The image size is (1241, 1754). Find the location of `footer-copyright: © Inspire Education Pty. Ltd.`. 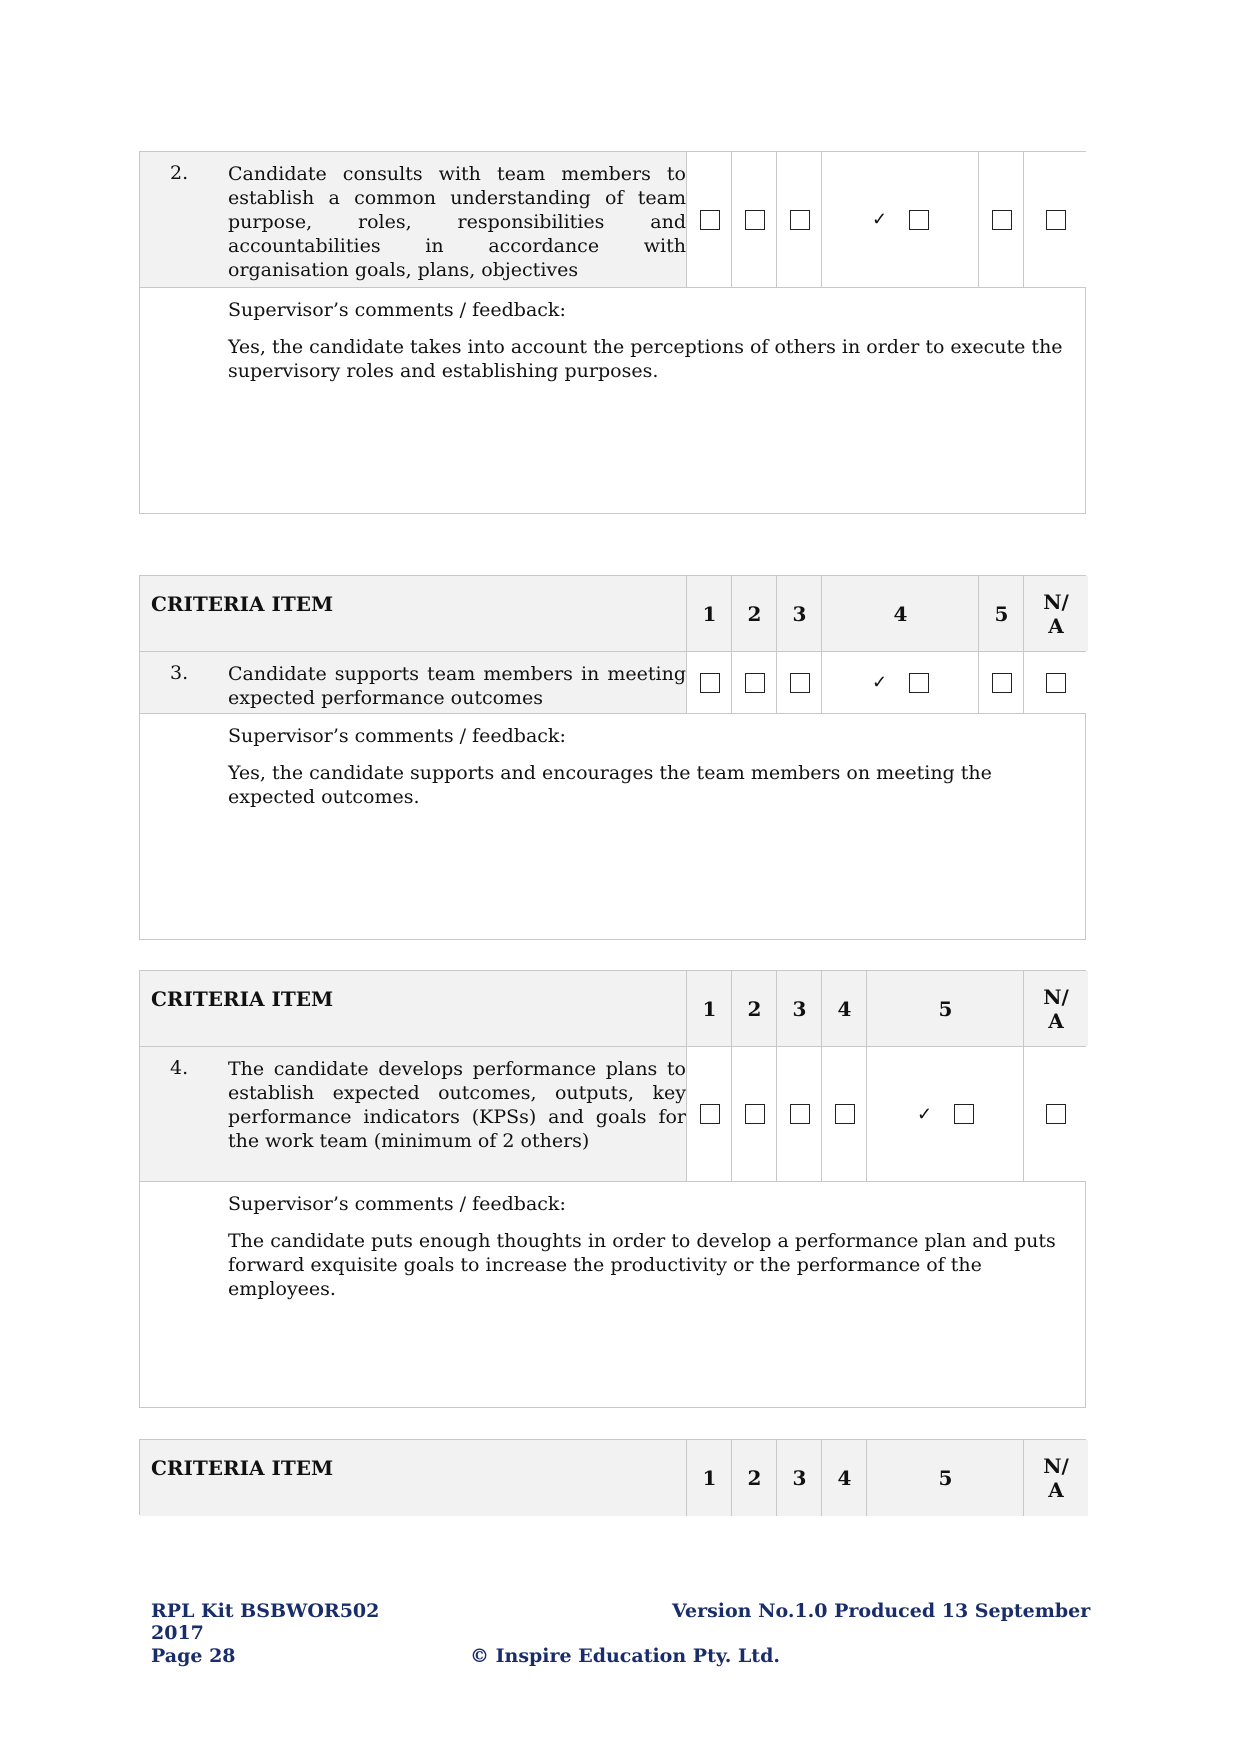

footer-copyright: © Inspire Education Pty. Ltd. is located at coordinates (625, 1656).